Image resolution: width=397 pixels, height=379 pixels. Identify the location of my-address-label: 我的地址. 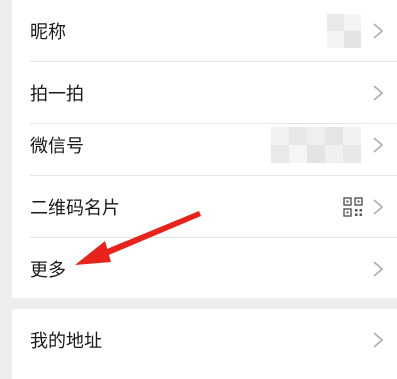
(66, 341).